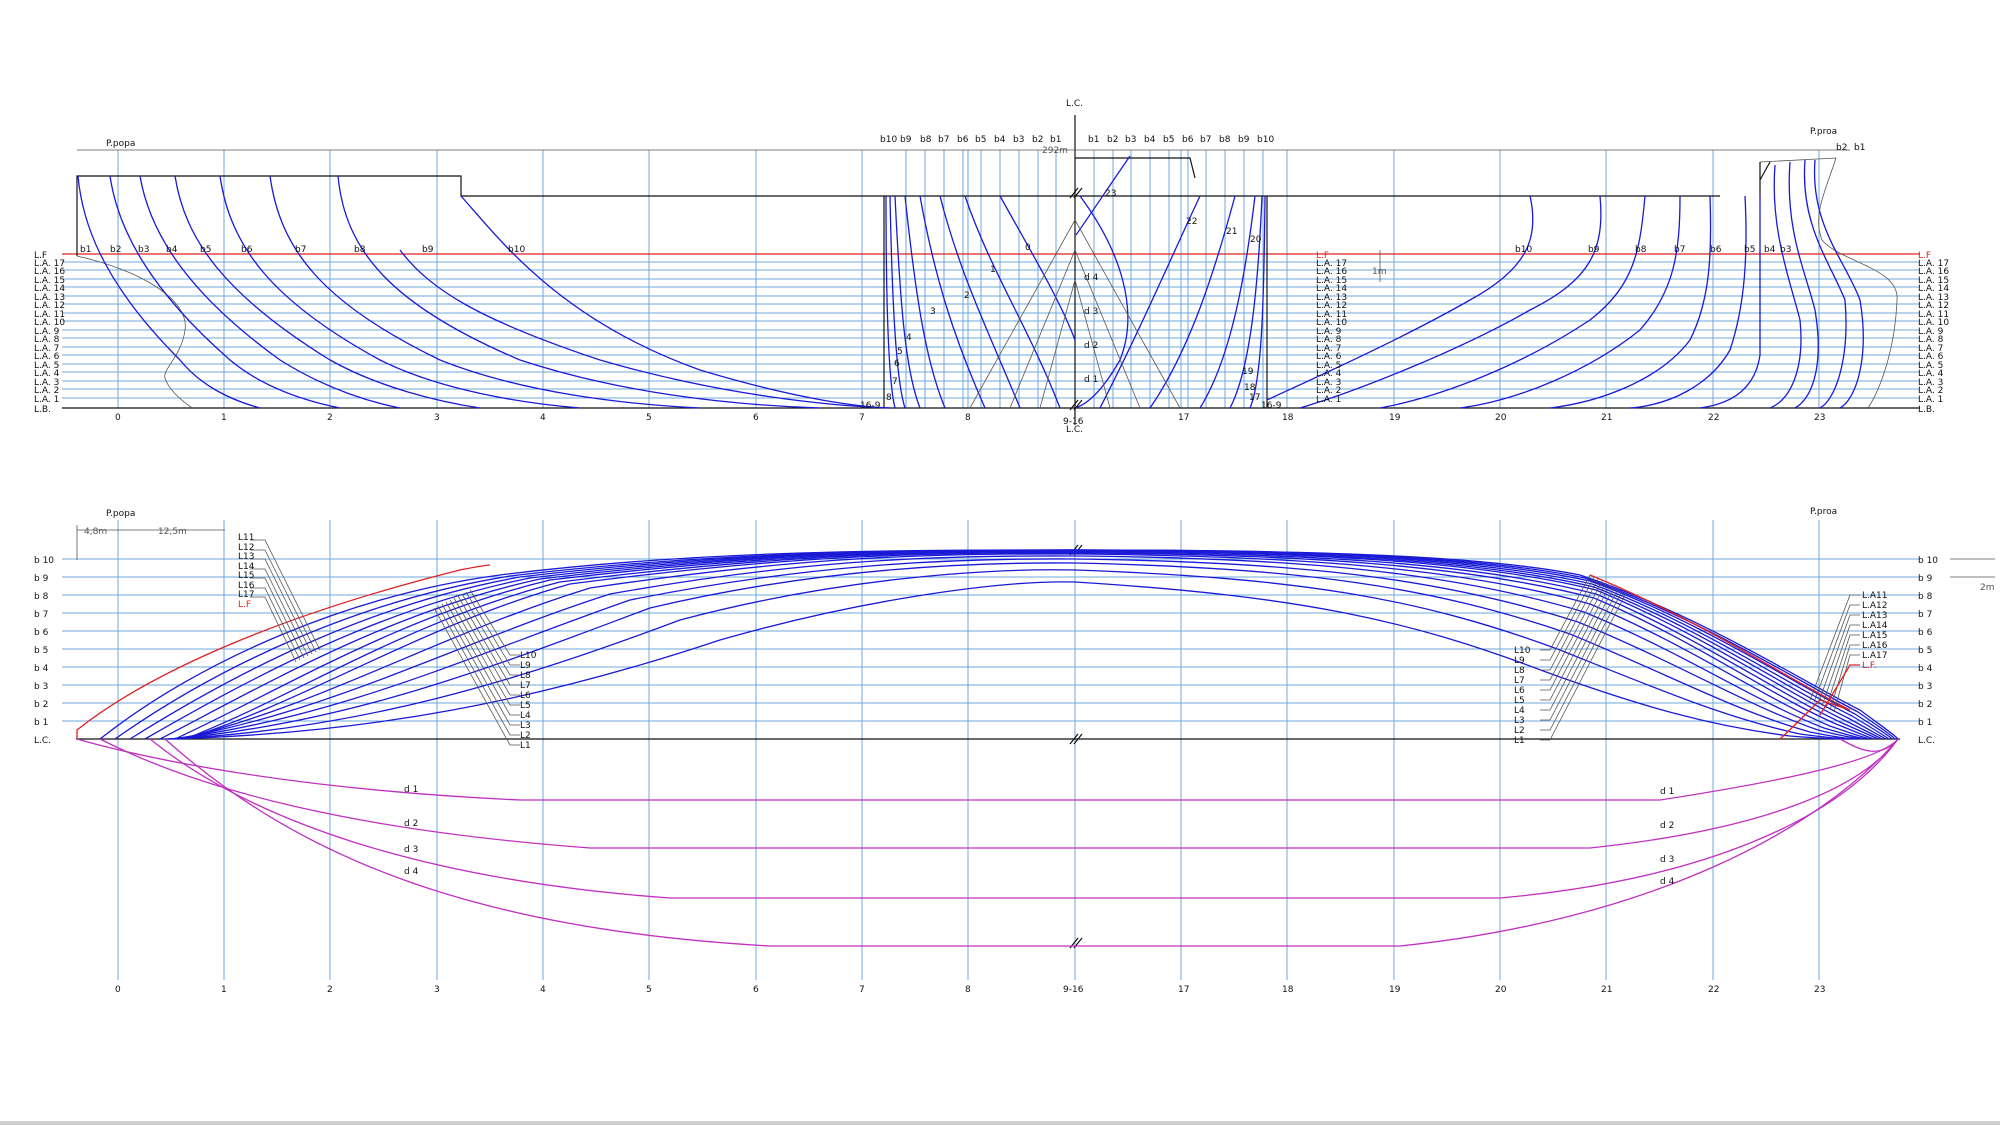 The width and height of the screenshot is (2000, 1125). I want to click on plan-buttock-label: b 4, so click(41, 669).